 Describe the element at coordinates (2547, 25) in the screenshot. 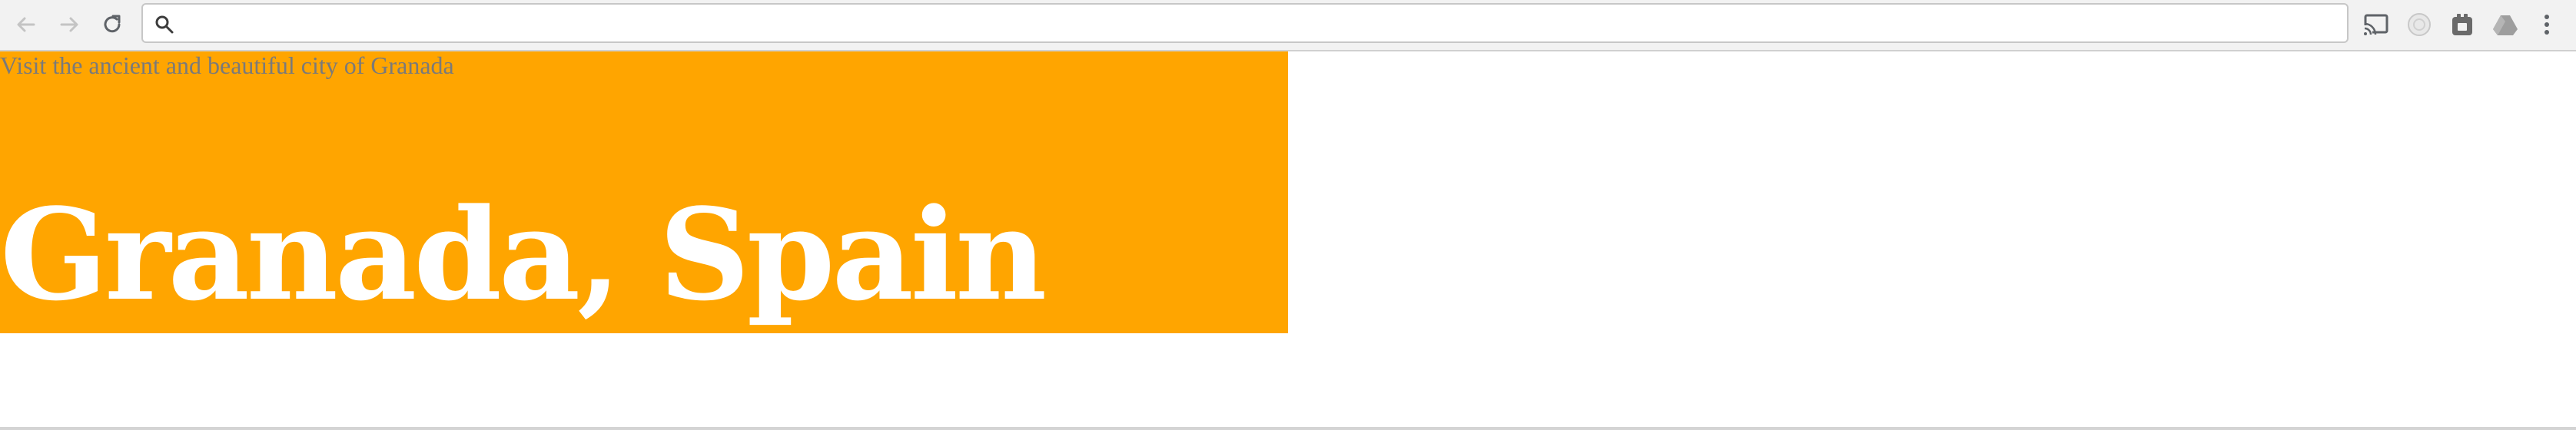

I see `more-menu-icon` at that location.